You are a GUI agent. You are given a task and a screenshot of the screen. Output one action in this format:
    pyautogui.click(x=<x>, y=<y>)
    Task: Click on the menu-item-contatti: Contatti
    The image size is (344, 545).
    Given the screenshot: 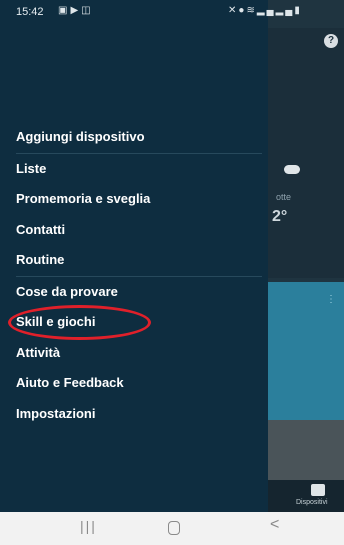 What is the action you would take?
    pyautogui.click(x=134, y=230)
    